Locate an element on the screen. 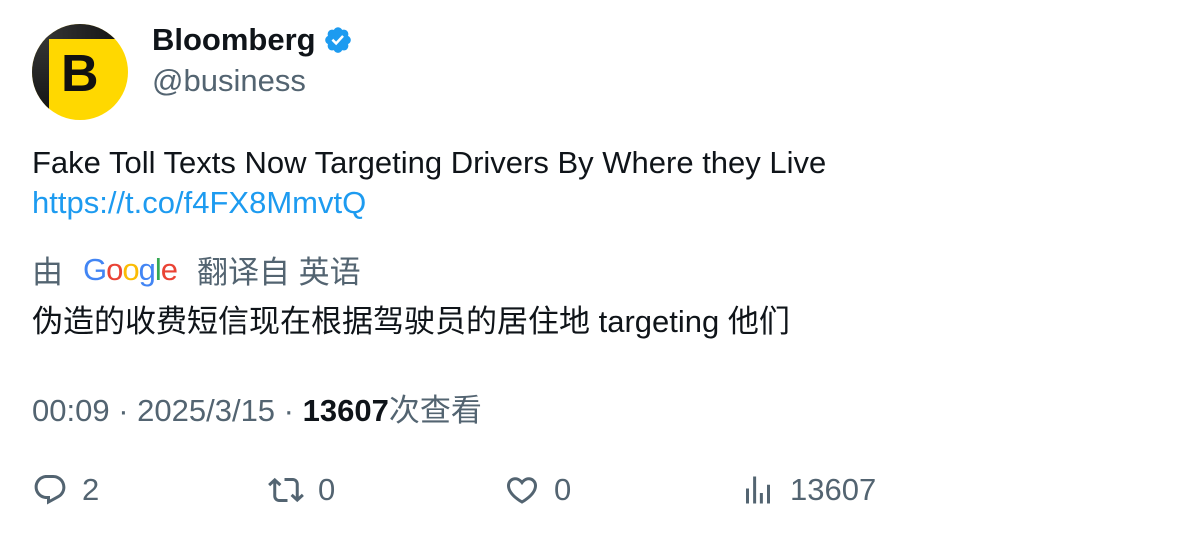 This screenshot has height=538, width=1196. analytics-icon is located at coordinates (758, 490).